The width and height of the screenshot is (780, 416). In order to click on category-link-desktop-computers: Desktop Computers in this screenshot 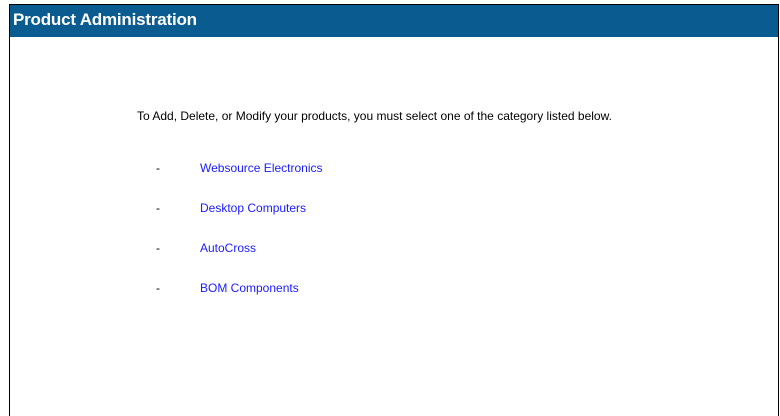, I will do `click(253, 208)`.